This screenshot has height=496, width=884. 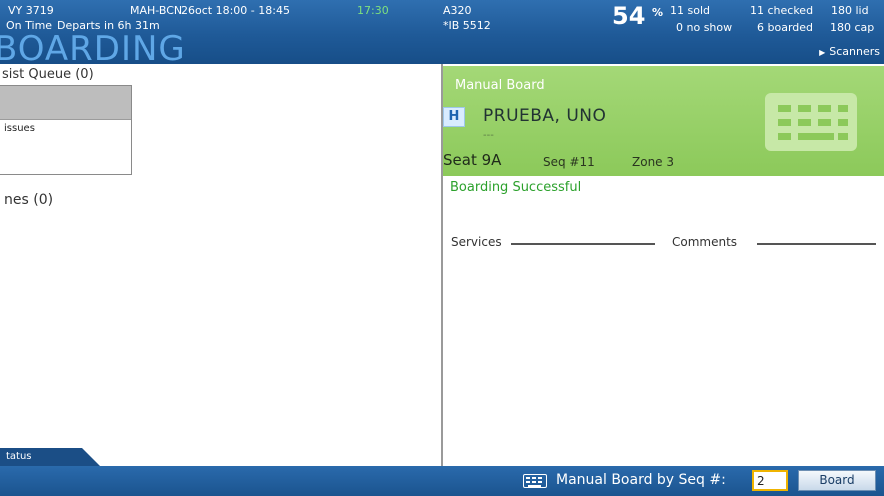 I want to click on comments-divider, so click(x=816, y=244).